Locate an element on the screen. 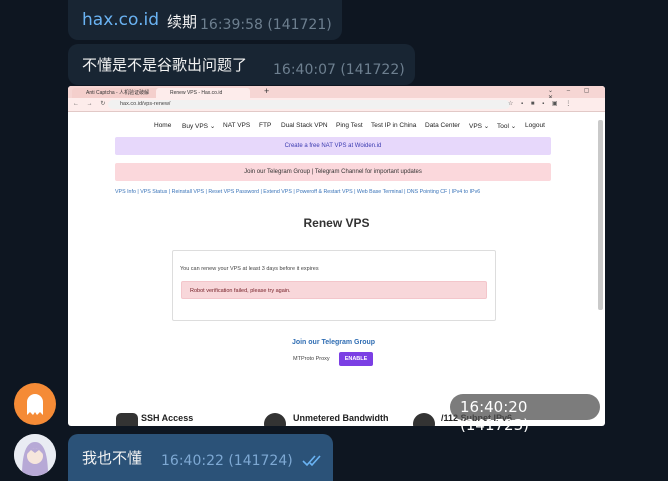 The width and height of the screenshot is (668, 481). bandwidth-icon is located at coordinates (275, 419).